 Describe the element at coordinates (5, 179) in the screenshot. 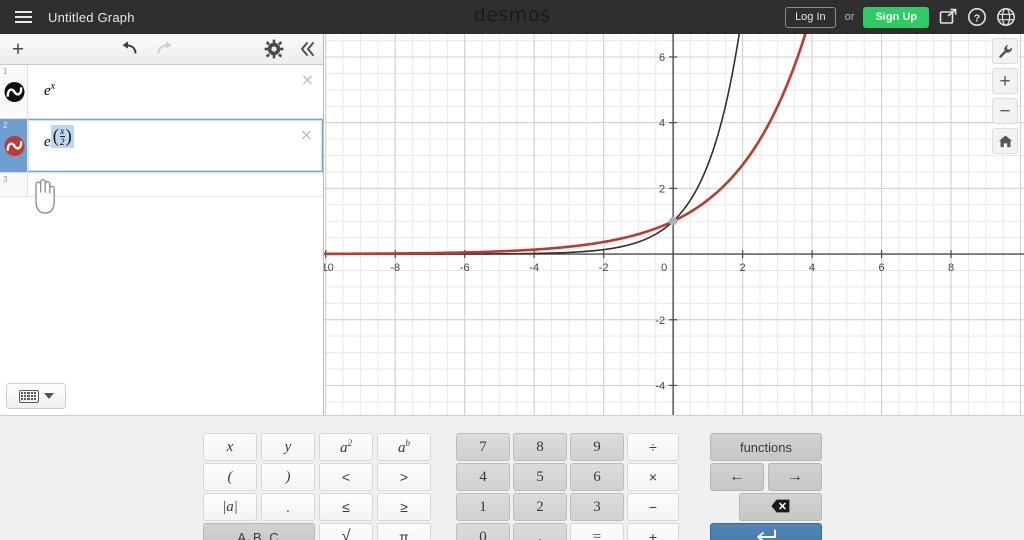

I see `row-number-3: 3` at that location.